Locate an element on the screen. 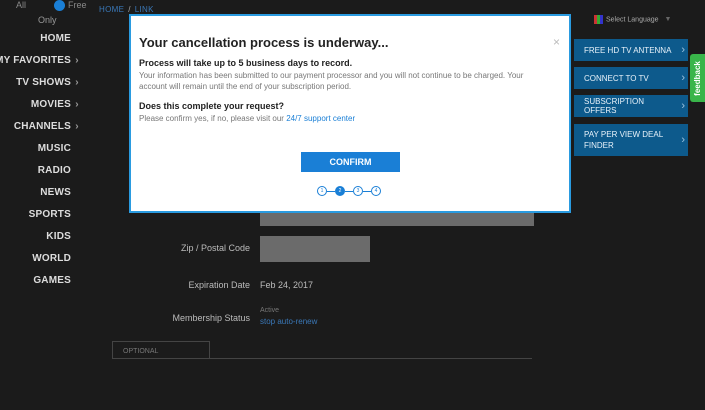 Image resolution: width=705 pixels, height=410 pixels. nav-item-my-favorites: MY FAVORITES › is located at coordinates (40, 66).